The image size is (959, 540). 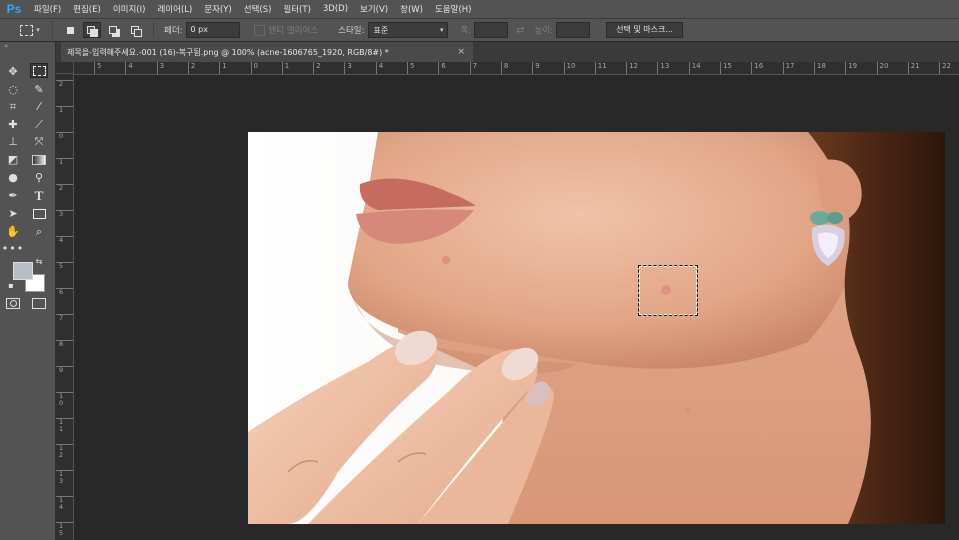 What do you see at coordinates (461, 52) in the screenshot?
I see `close-icon: ×` at bounding box center [461, 52].